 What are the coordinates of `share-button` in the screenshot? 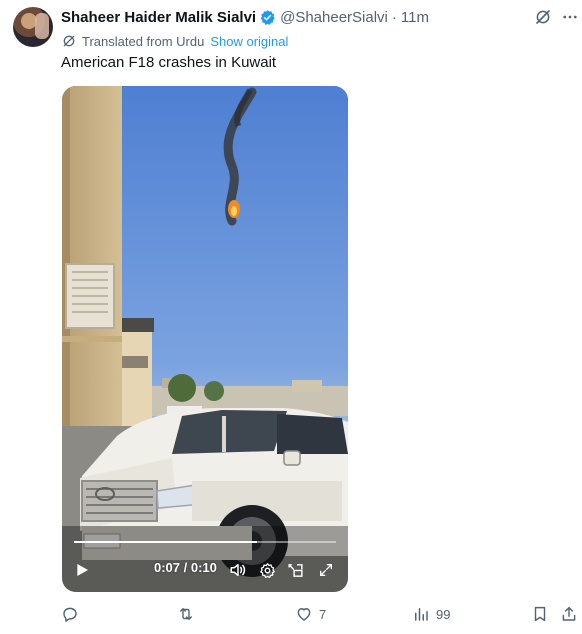 It's located at (569, 614).